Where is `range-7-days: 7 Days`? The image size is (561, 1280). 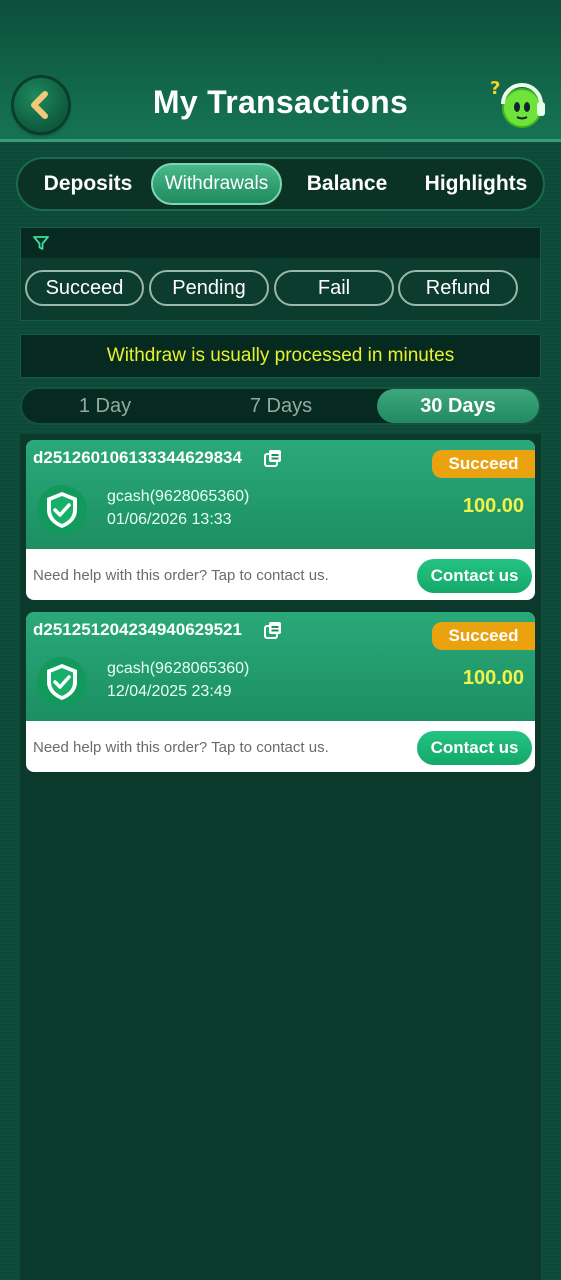 range-7-days: 7 Days is located at coordinates (281, 406).